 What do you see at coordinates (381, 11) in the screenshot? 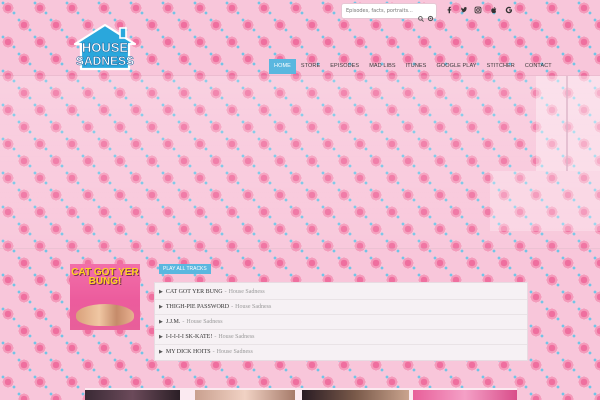
I see `search-input` at bounding box center [381, 11].